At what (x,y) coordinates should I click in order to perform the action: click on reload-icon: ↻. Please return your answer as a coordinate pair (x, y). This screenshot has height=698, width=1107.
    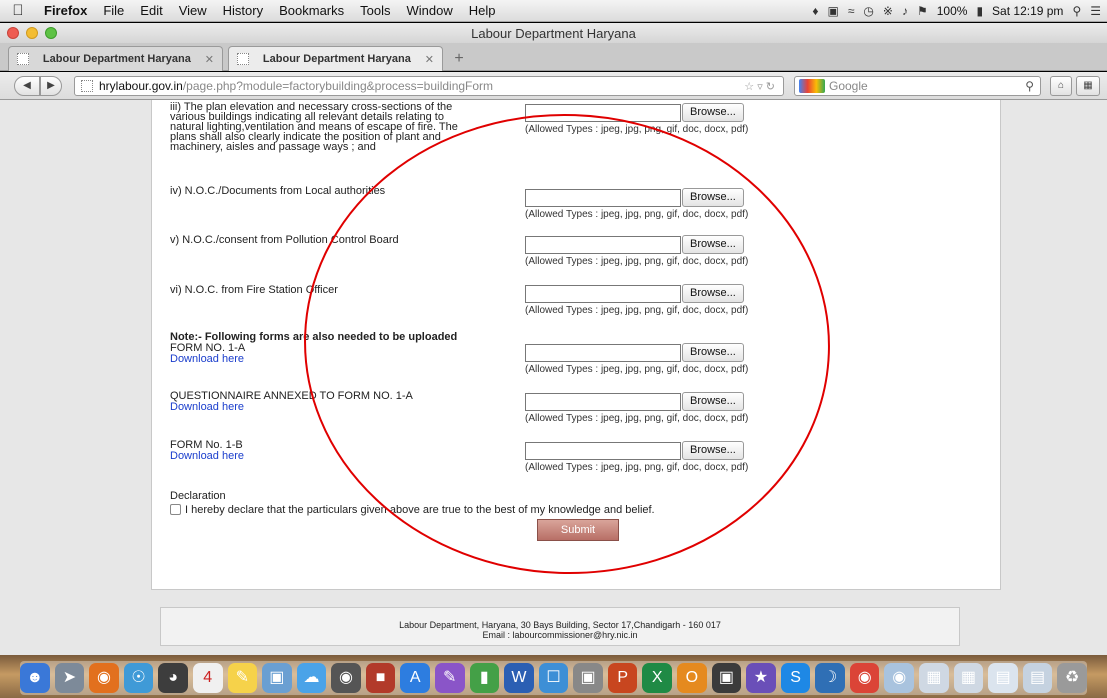
    Looking at the image, I should click on (770, 87).